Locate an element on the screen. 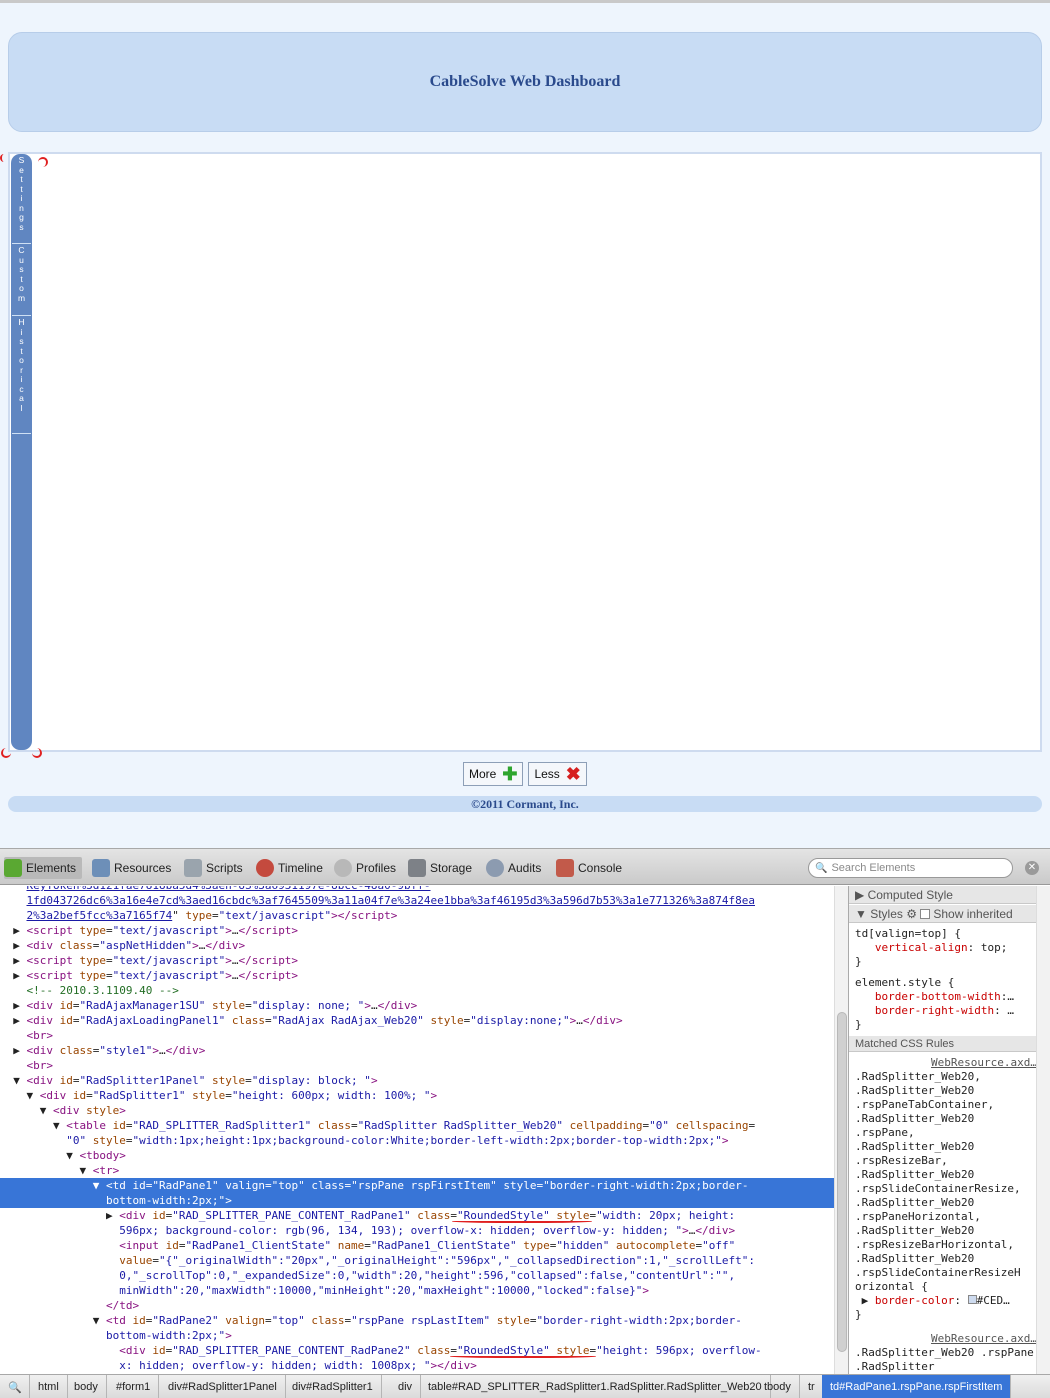  css-rule: } is located at coordinates (858, 1314).